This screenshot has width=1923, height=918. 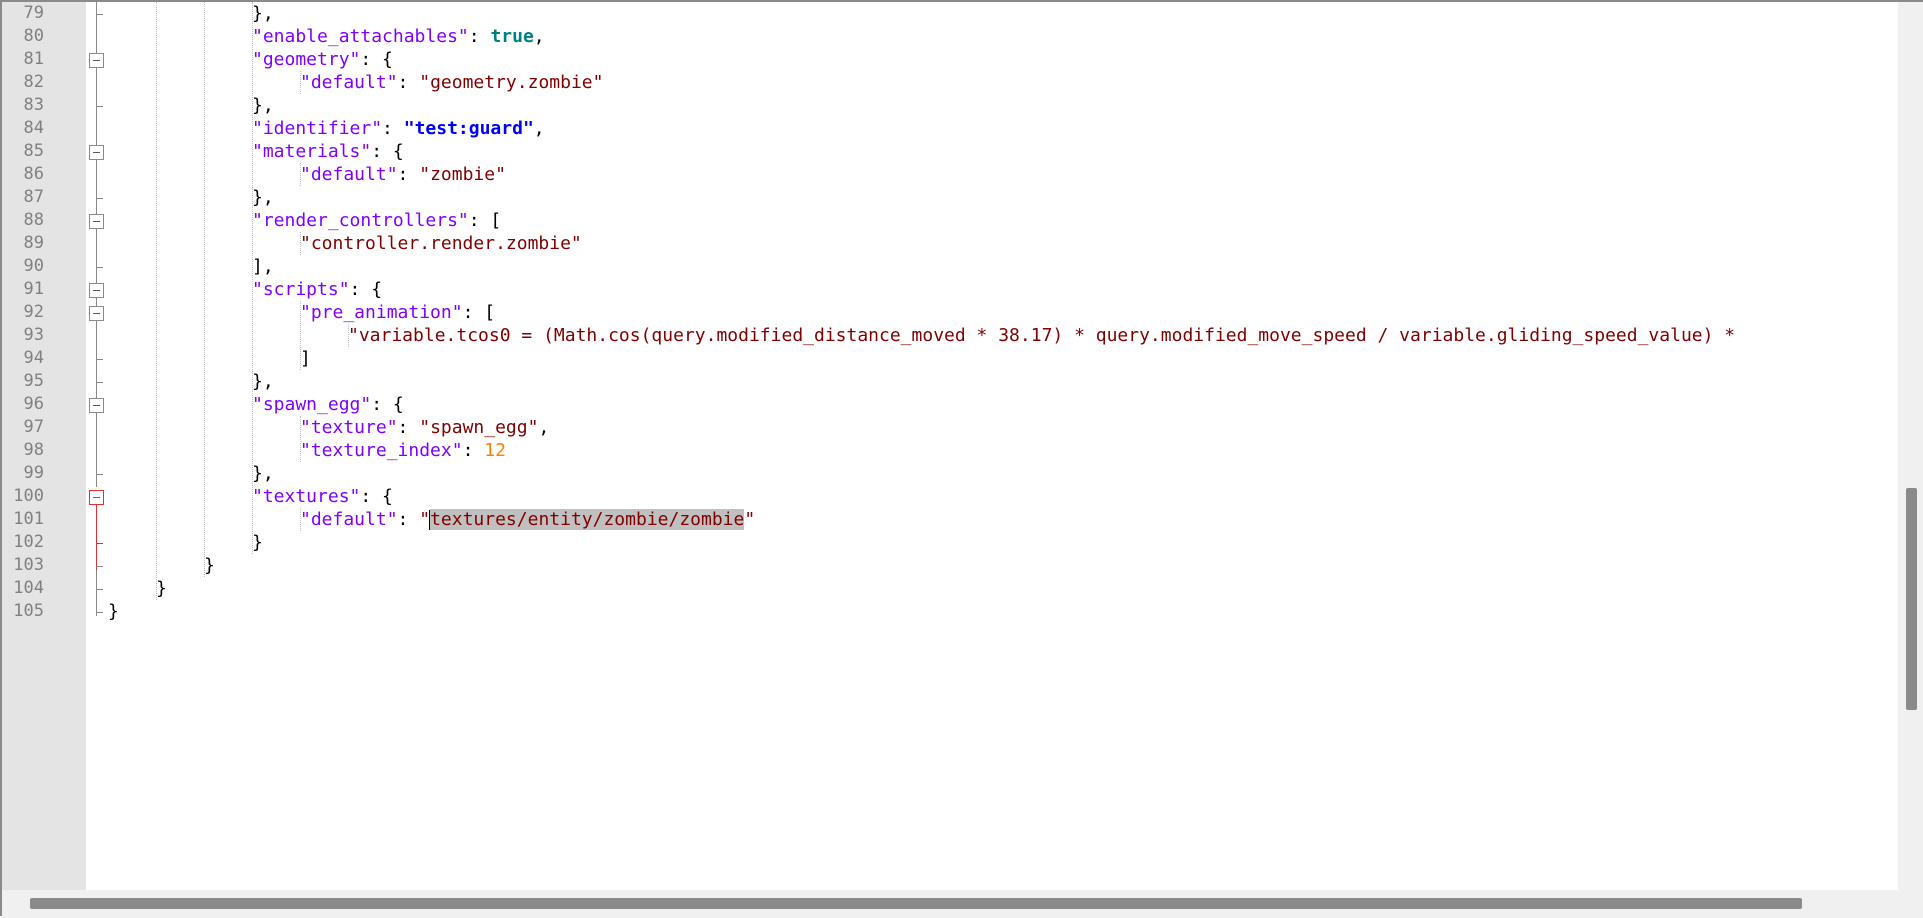 What do you see at coordinates (33, 220) in the screenshot?
I see `line-number: 88` at bounding box center [33, 220].